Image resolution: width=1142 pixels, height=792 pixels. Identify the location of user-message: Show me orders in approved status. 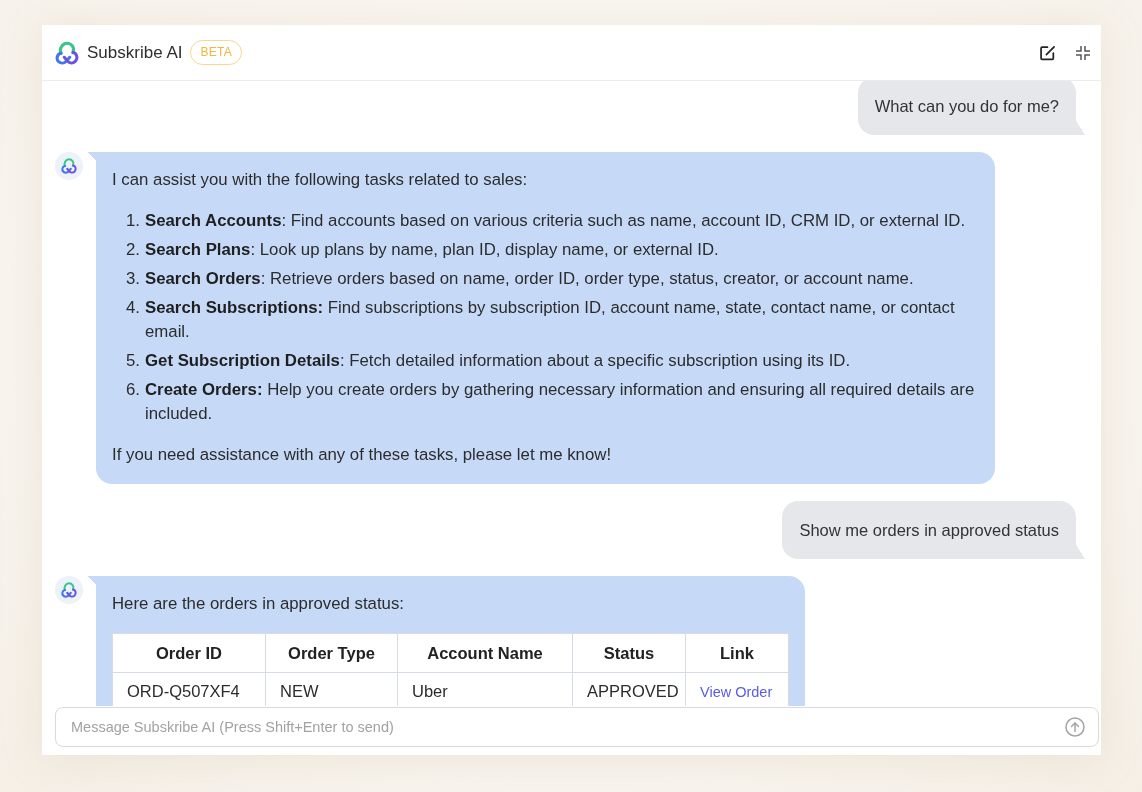
(933, 530).